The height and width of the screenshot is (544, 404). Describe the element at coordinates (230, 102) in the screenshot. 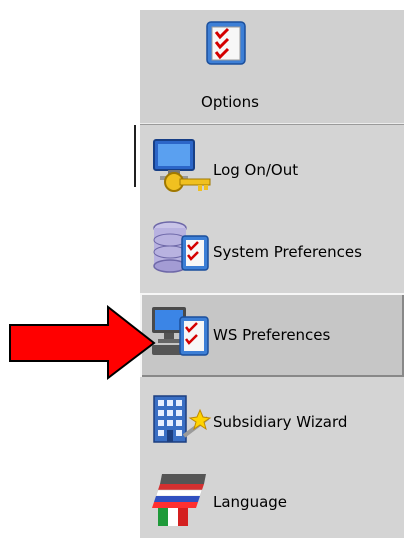

I see `options-title: Options` at that location.